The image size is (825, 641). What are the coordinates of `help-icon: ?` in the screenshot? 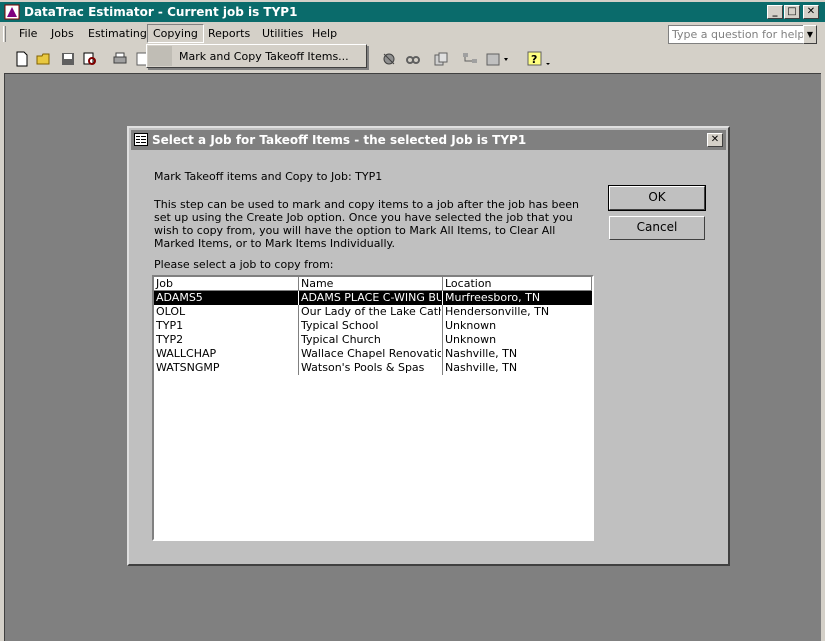 It's located at (540, 59).